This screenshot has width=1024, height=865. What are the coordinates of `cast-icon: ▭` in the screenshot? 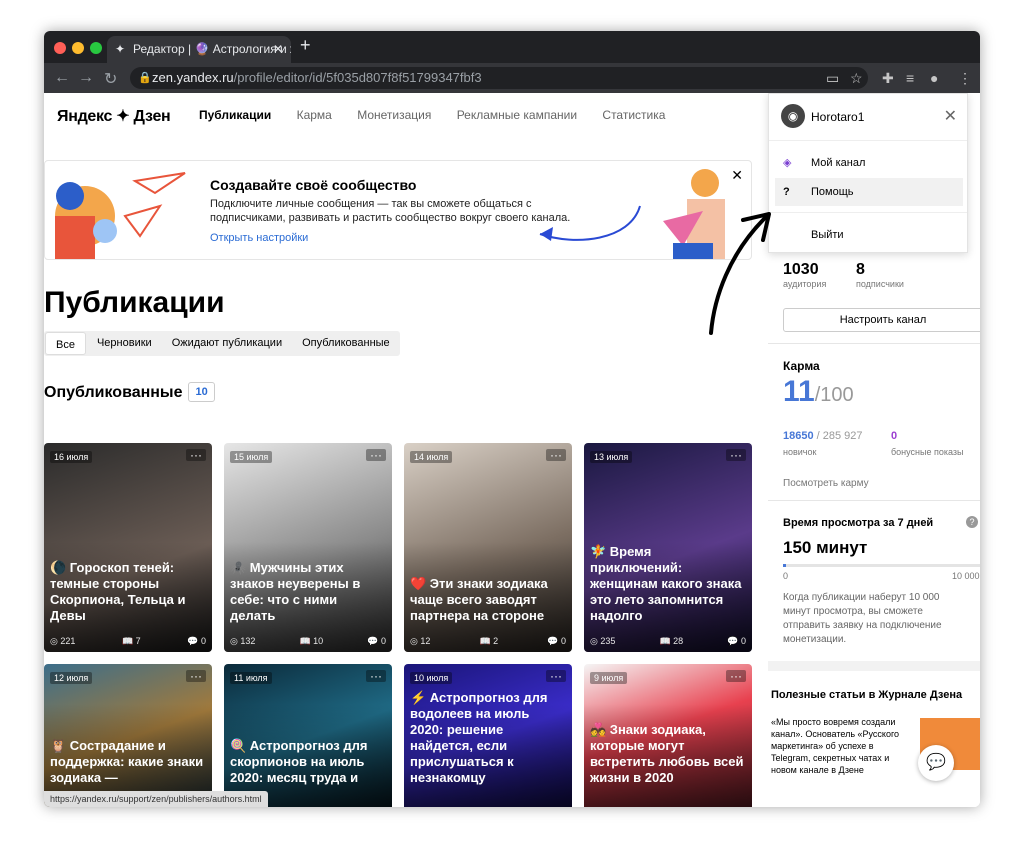 It's located at (832, 78).